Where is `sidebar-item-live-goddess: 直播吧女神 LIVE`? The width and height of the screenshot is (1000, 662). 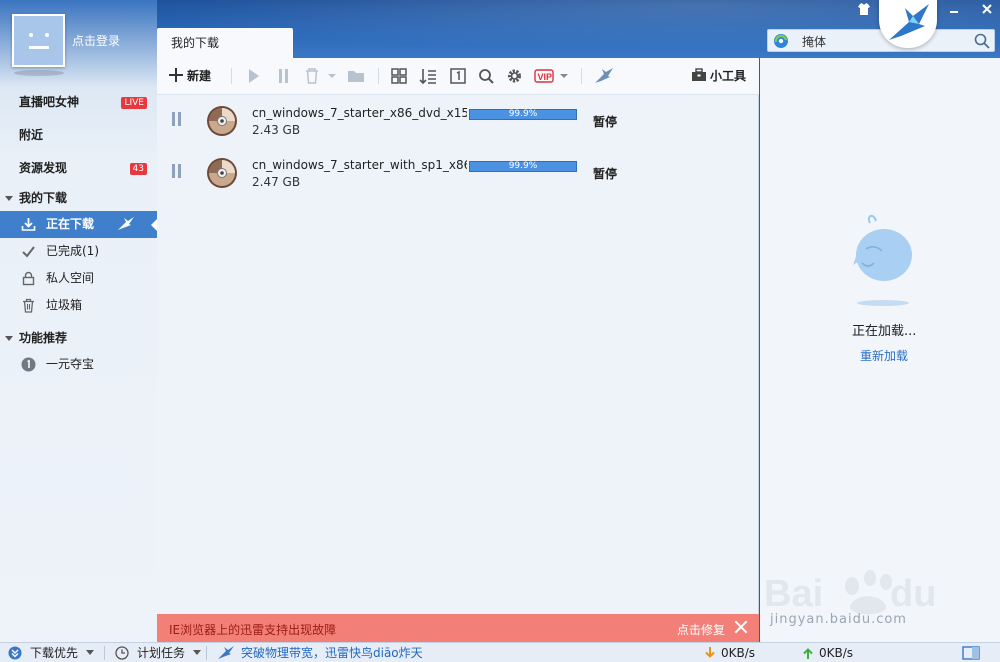
sidebar-item-live-goddess: 直播吧女神 LIVE is located at coordinates (78, 102).